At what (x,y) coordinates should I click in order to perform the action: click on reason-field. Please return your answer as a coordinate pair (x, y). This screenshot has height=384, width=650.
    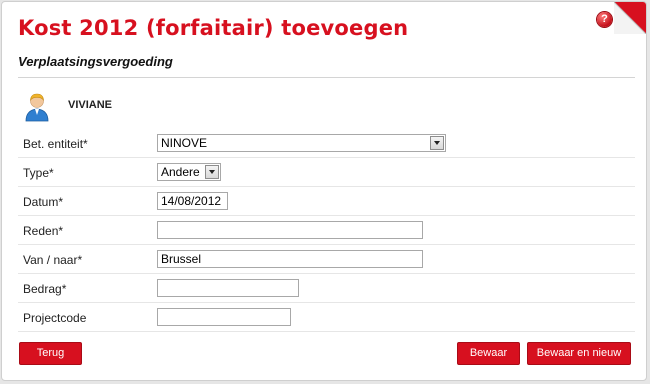
    Looking at the image, I should click on (290, 230).